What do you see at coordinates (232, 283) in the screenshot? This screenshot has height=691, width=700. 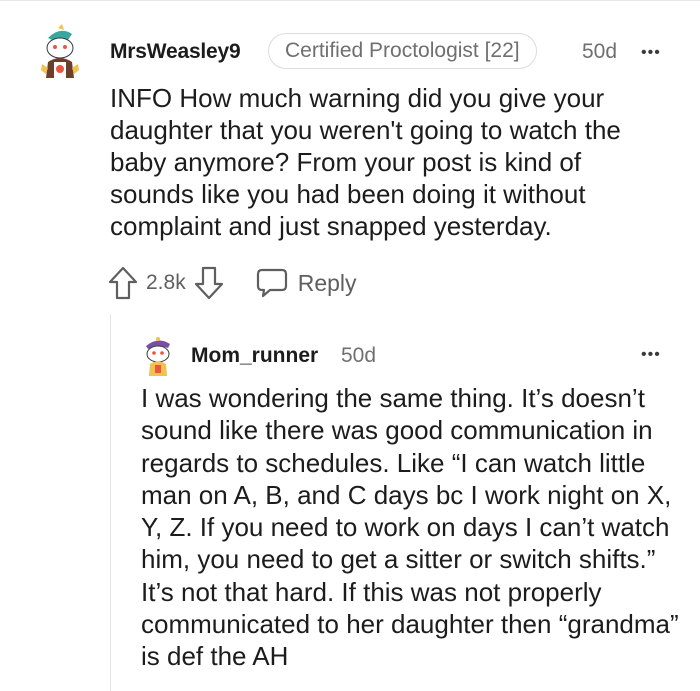 I see `comment-actions: 2.8k Reply` at bounding box center [232, 283].